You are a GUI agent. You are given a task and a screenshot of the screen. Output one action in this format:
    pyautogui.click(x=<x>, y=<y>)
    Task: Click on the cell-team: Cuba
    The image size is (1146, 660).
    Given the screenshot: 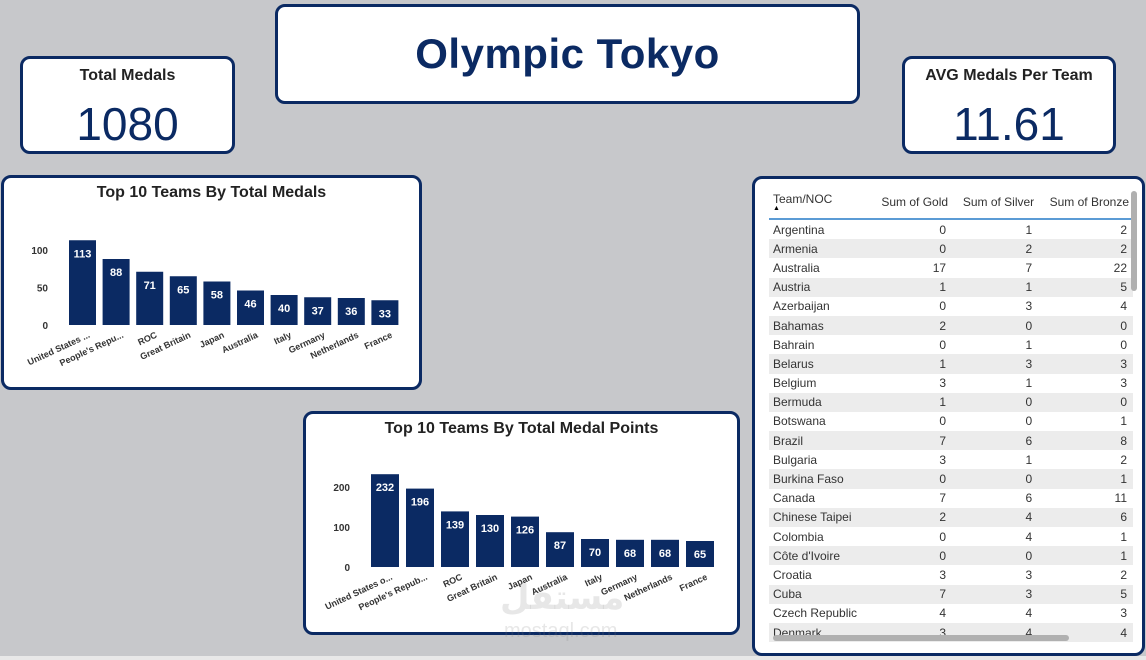 What is the action you would take?
    pyautogui.click(x=820, y=594)
    